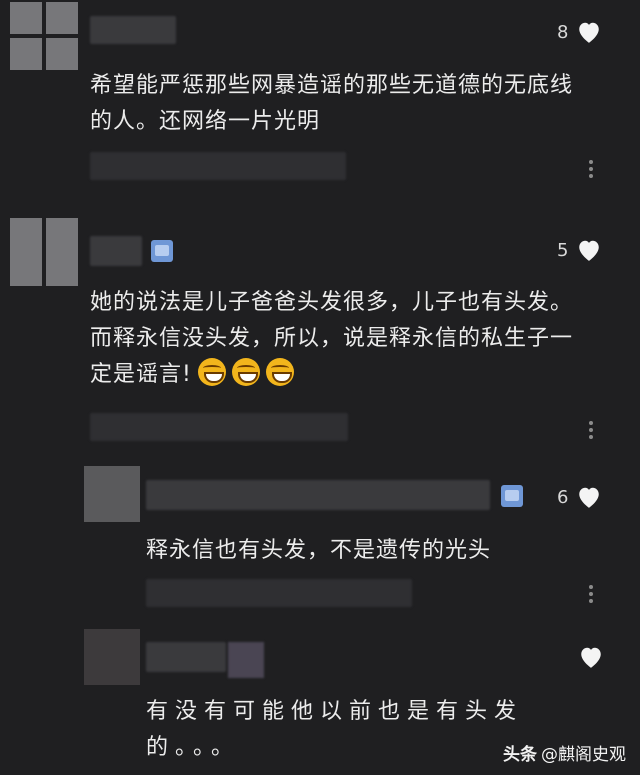  I want to click on user-tag-blurred, so click(246, 660).